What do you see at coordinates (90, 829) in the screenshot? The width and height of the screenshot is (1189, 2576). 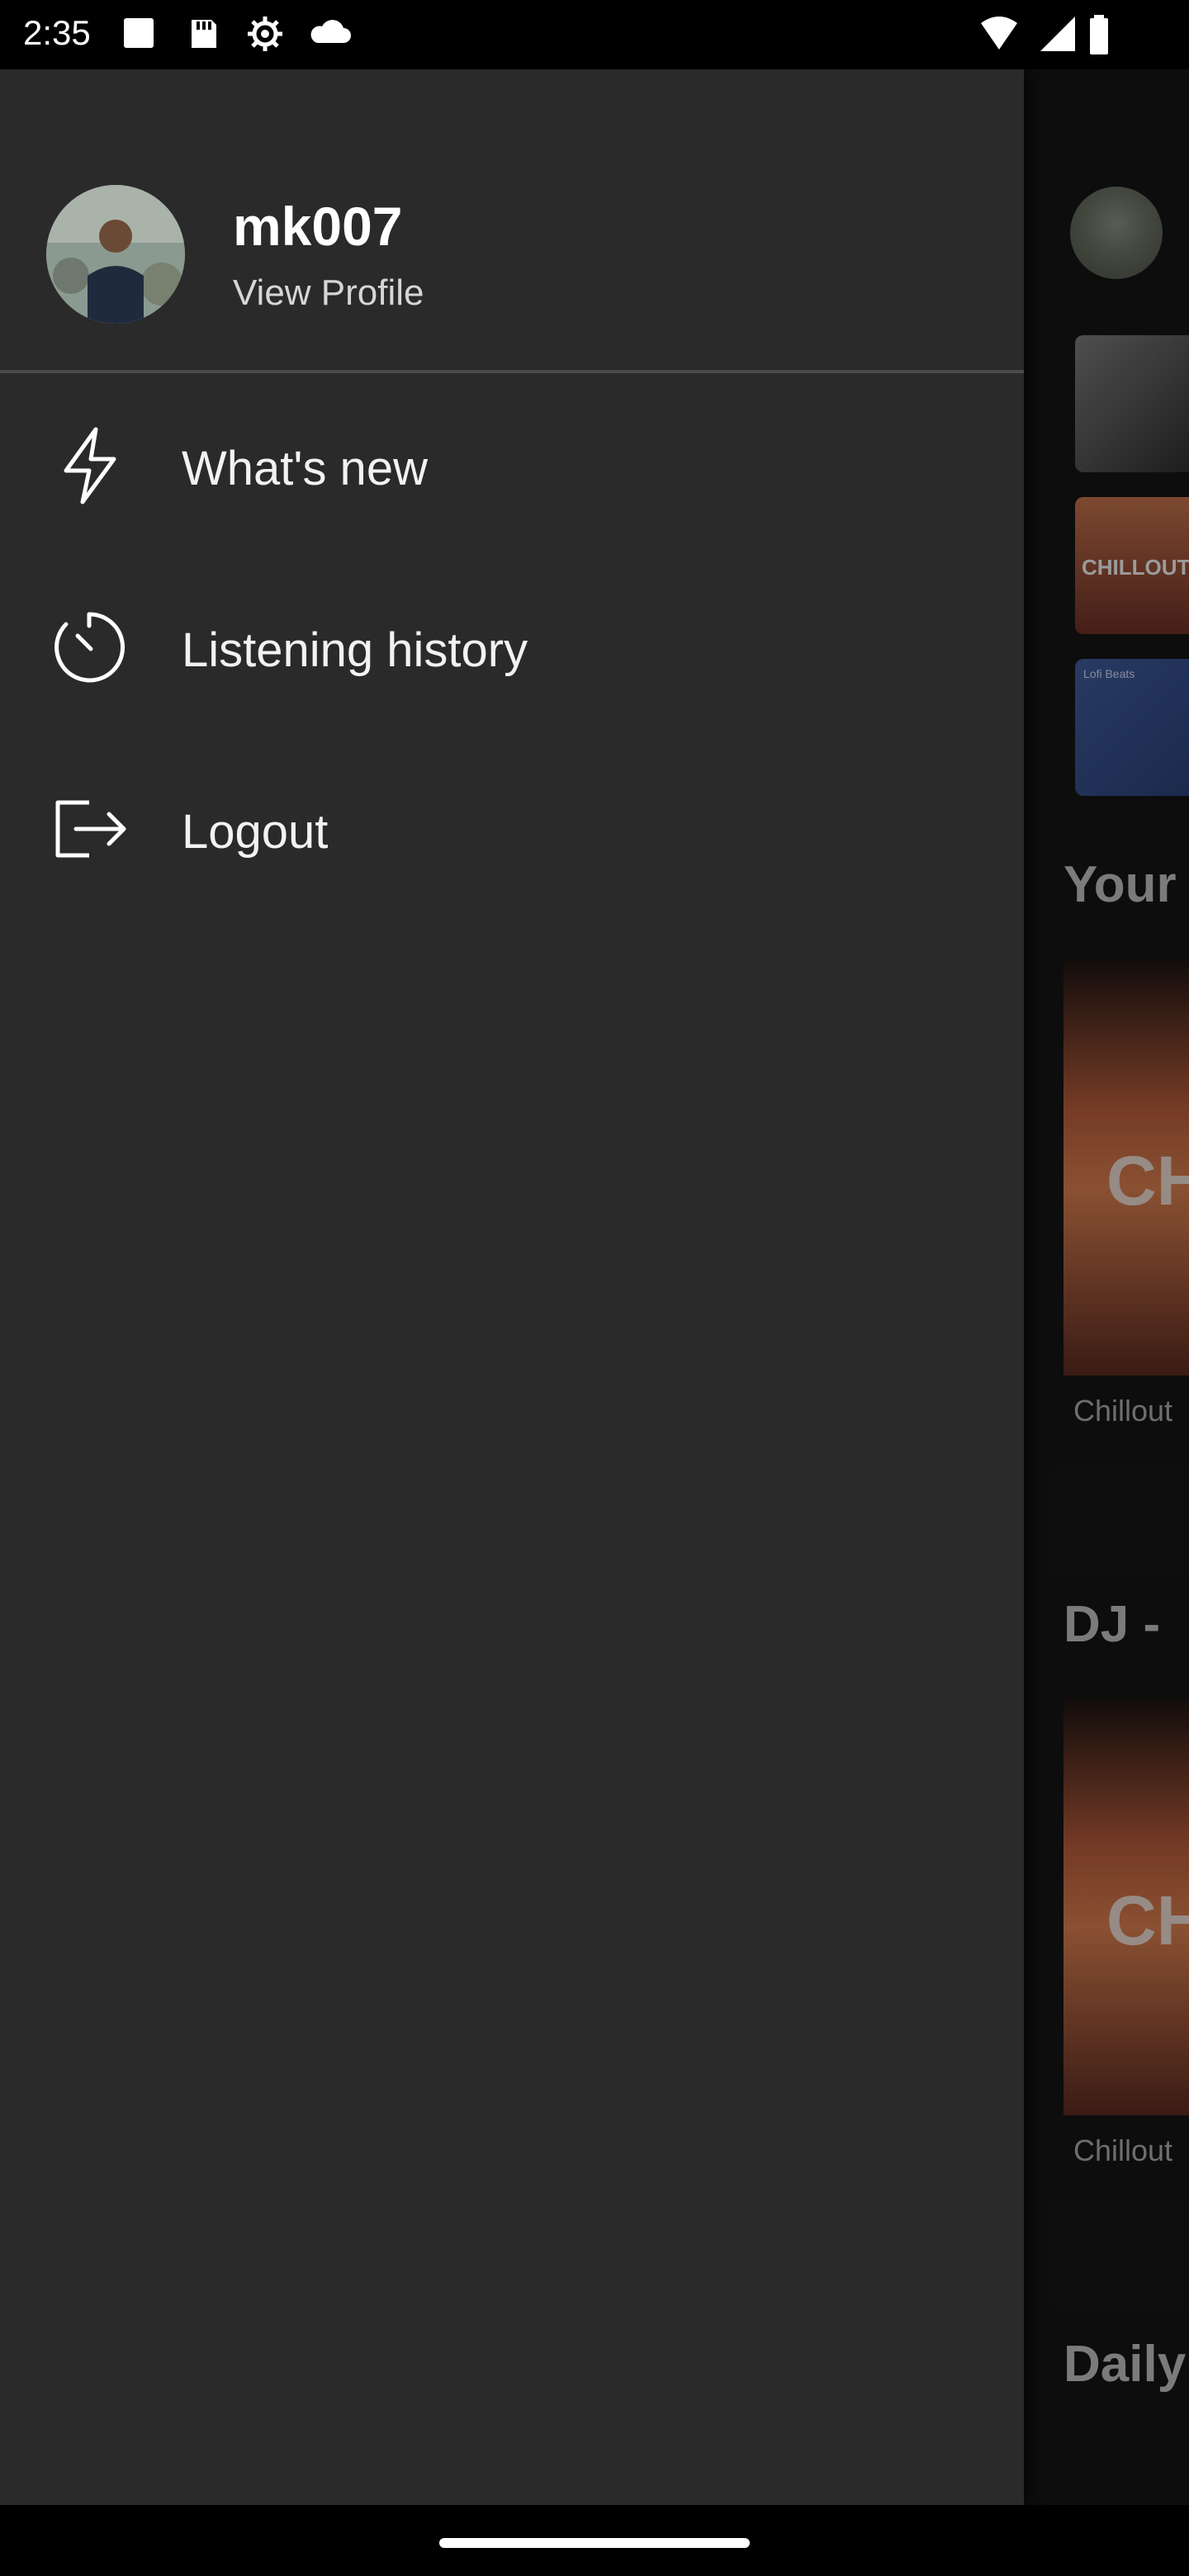 I see `logout-icon` at bounding box center [90, 829].